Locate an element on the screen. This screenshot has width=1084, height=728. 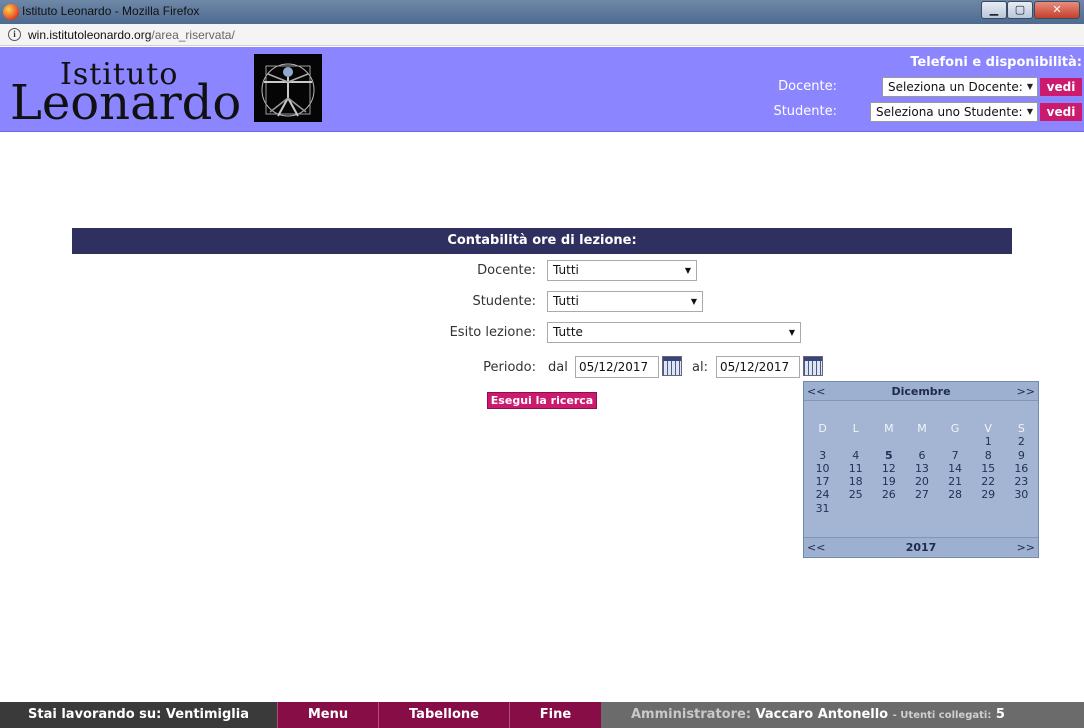
prev-year-button: << is located at coordinates (816, 547).